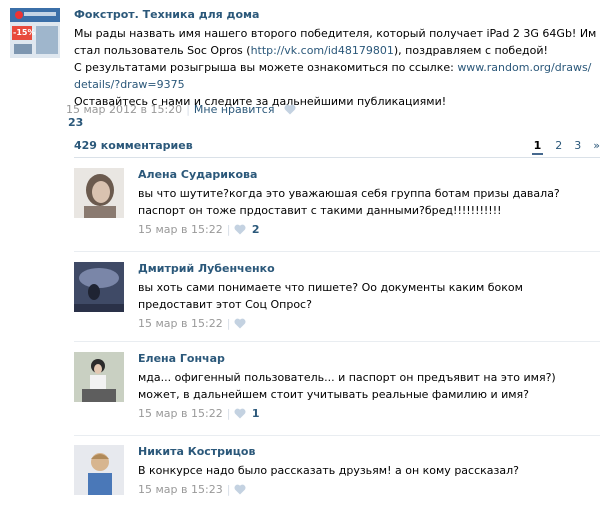  I want to click on comment-author: Алена Сударикова, so click(369, 174).